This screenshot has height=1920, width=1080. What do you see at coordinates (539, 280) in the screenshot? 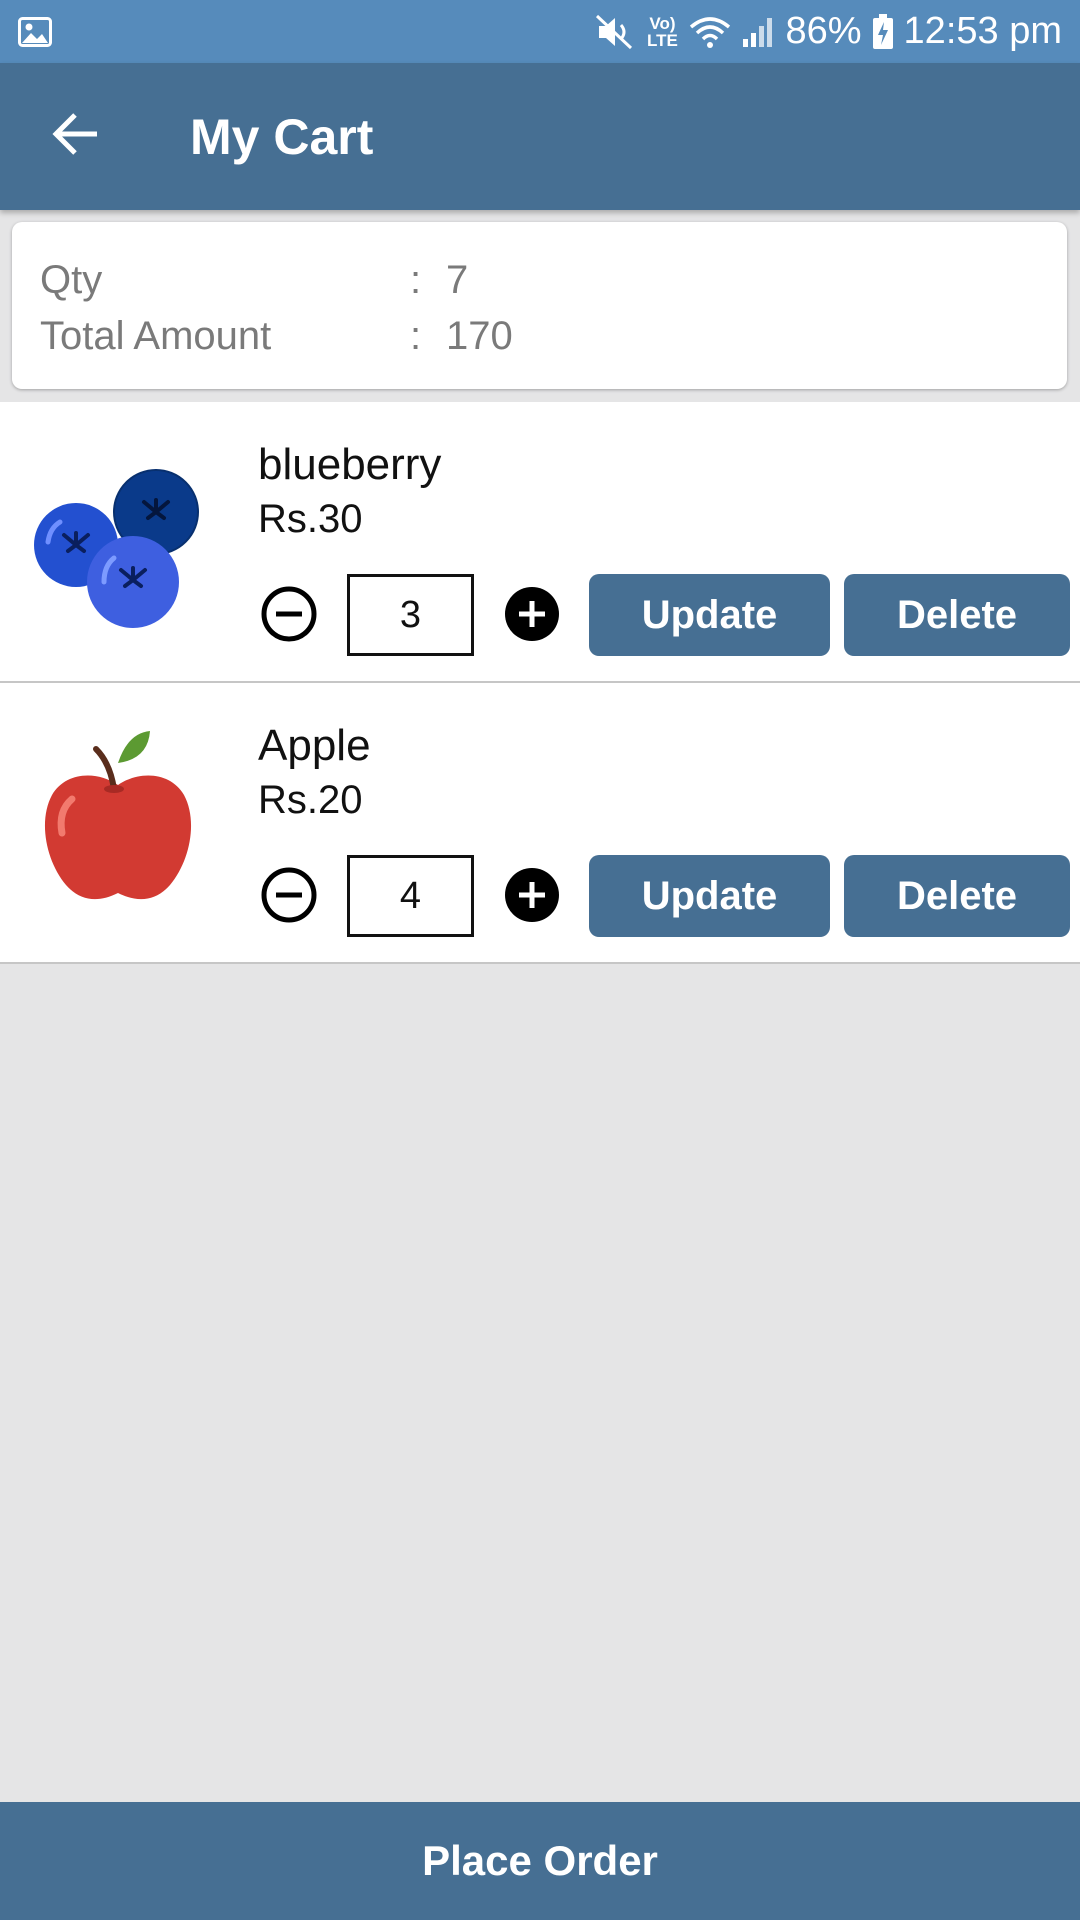
I see `summary-qty-row: Qty : 7` at bounding box center [539, 280].